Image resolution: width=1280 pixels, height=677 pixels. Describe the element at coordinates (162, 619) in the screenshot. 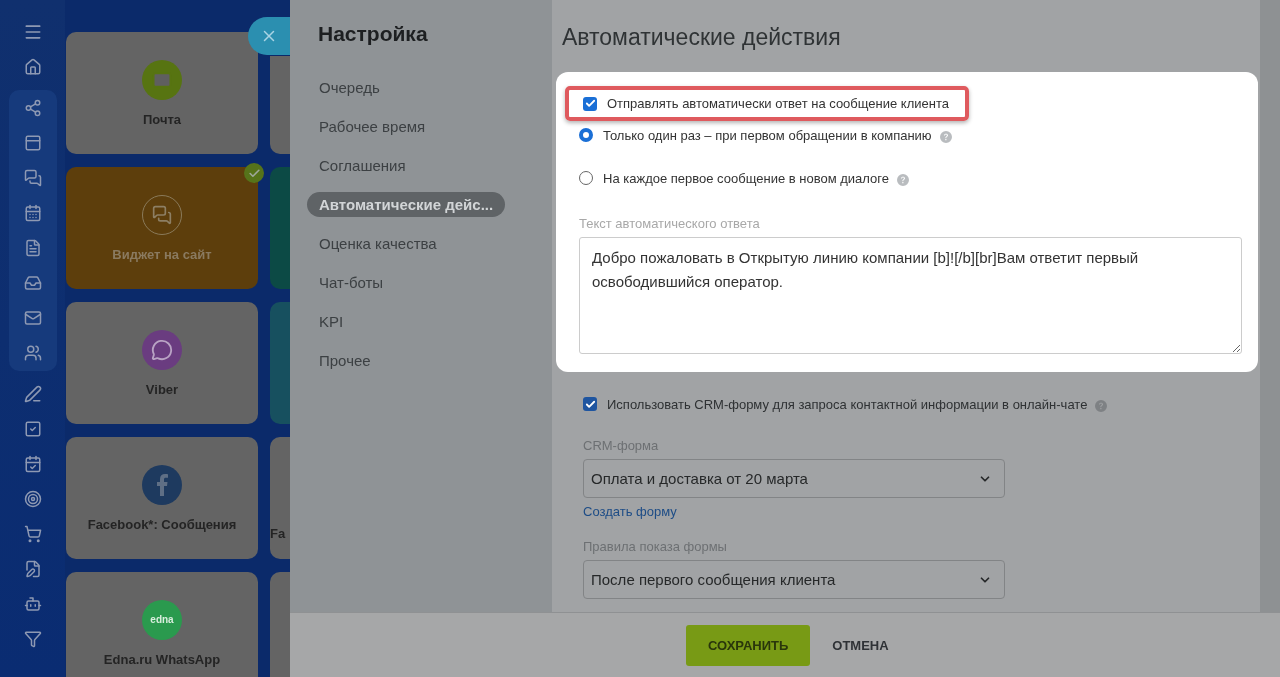

I see `edna-logo: edna` at that location.